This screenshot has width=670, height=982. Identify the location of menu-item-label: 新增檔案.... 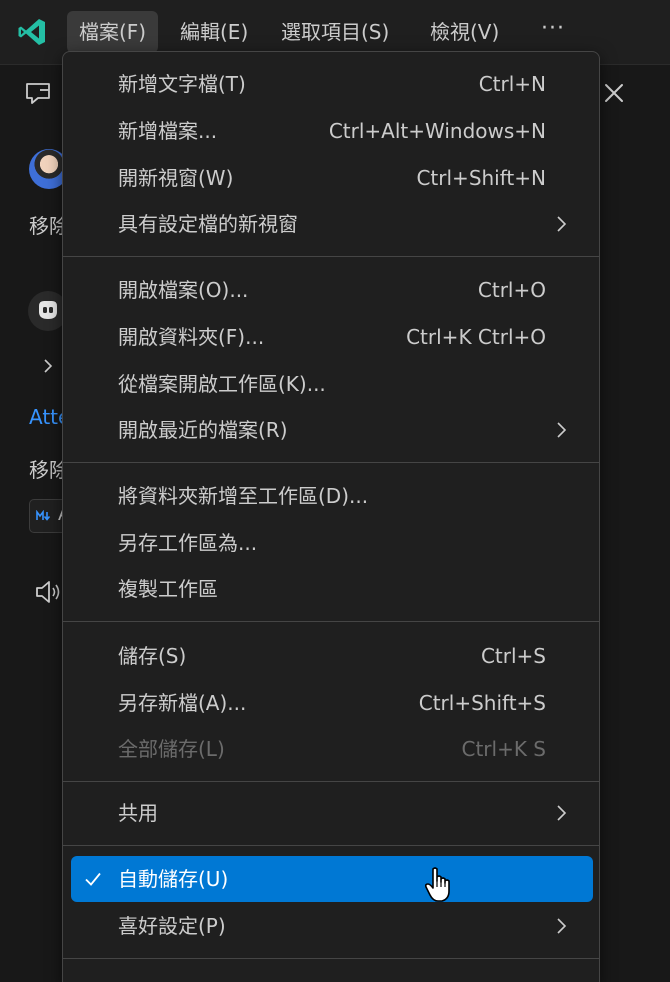
(168, 131).